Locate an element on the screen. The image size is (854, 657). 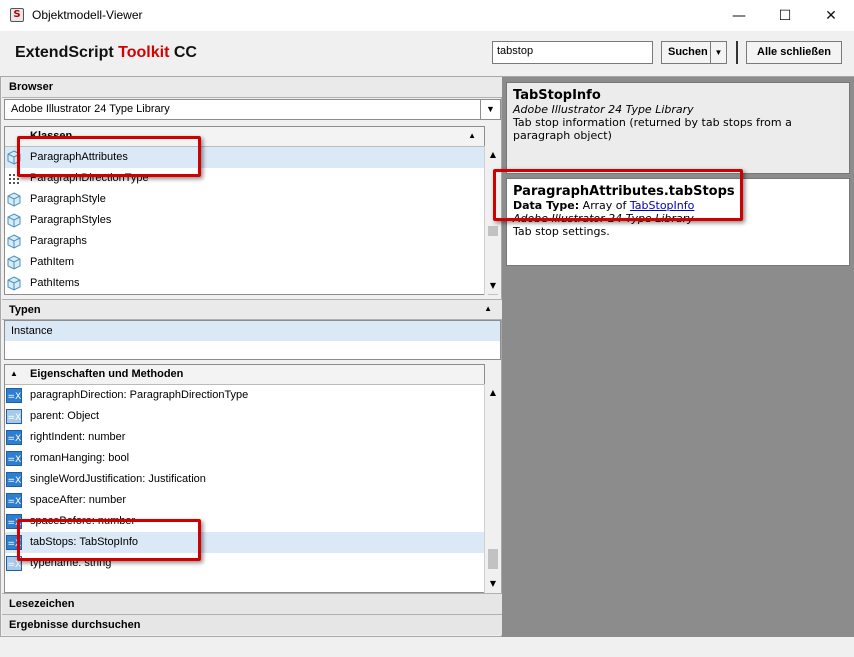
member-list-item: =X singleWordJustification: Justification is located at coordinates (244, 479).